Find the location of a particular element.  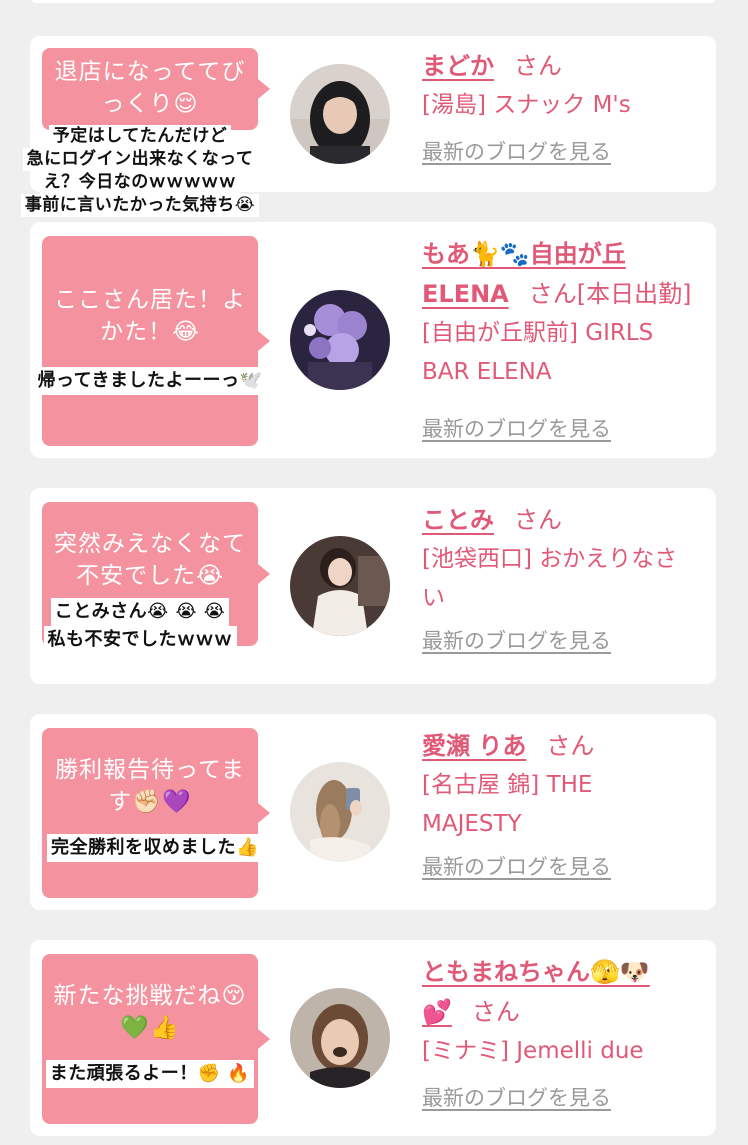

name-suffix: さん[本日出勤] is located at coordinates (610, 294).